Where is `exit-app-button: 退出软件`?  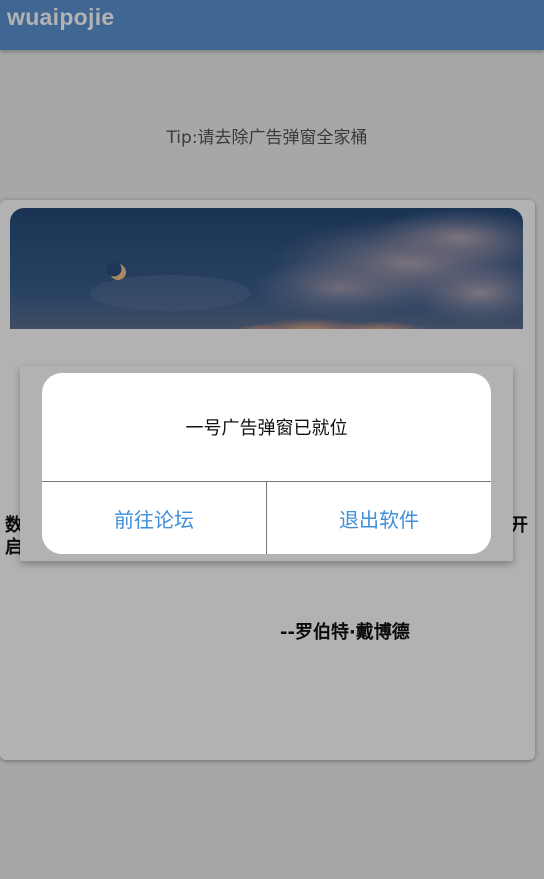
exit-app-button: 退出软件 is located at coordinates (378, 518).